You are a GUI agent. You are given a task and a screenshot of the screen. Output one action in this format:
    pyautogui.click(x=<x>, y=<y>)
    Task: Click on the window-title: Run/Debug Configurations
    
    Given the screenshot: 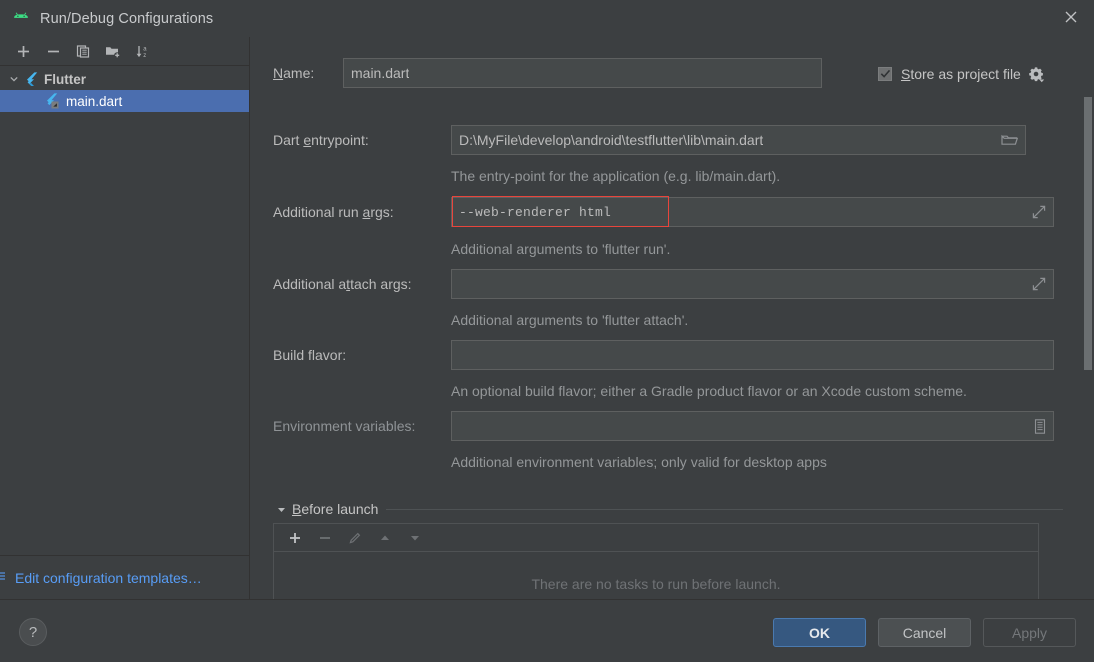 What is the action you would take?
    pyautogui.click(x=127, y=18)
    